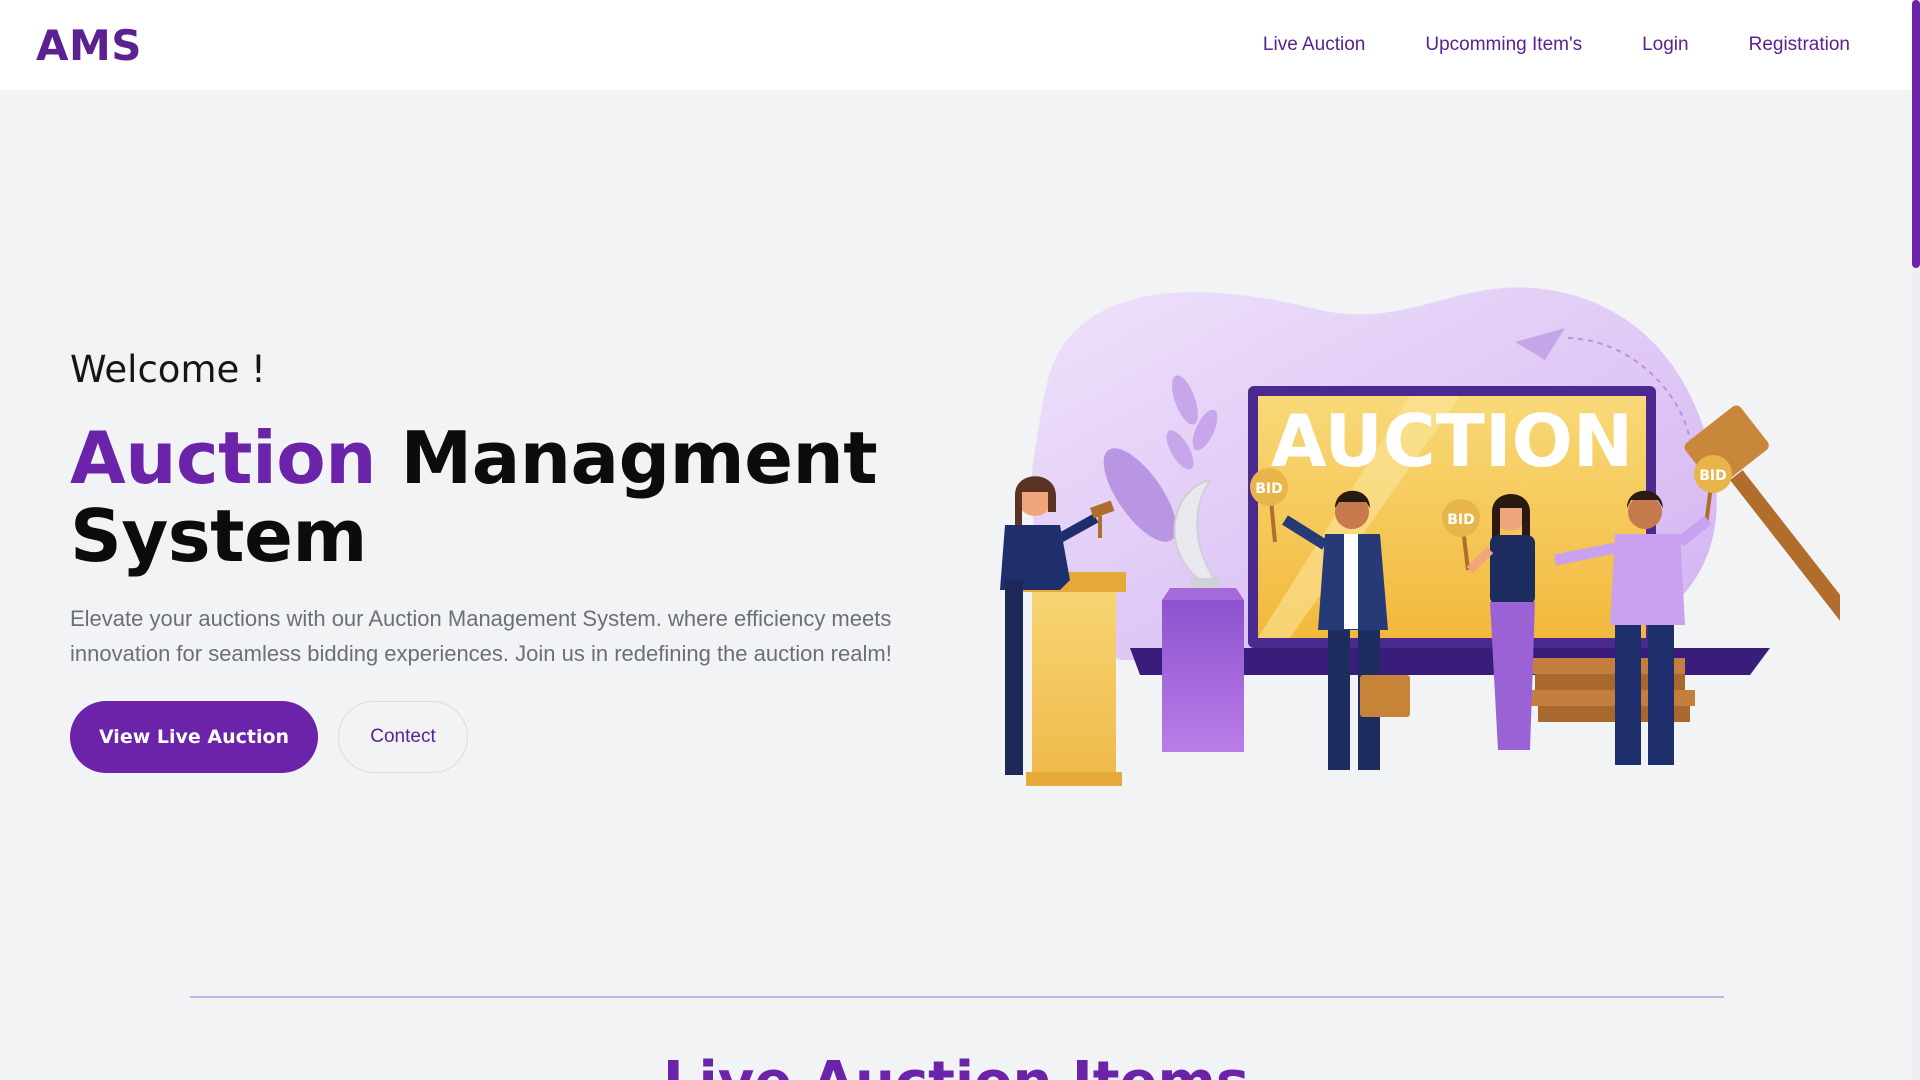 This screenshot has height=1080, width=1920. I want to click on welcome-text: Welcome !, so click(168, 369).